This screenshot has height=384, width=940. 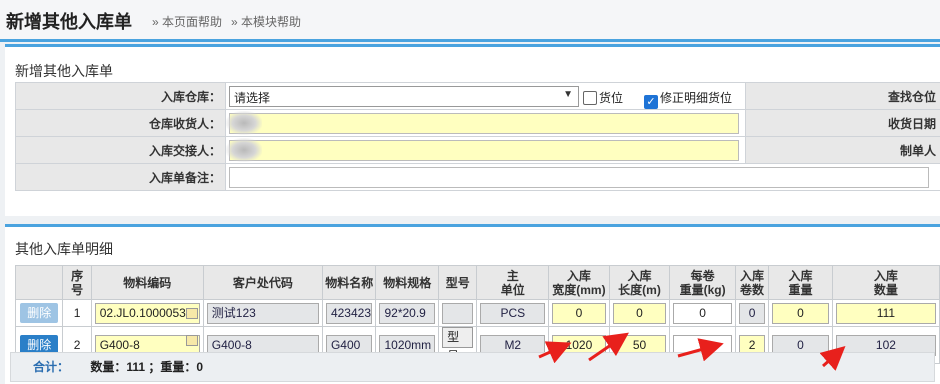 I want to click on col-roll-weight: 每卷 重量(kg), so click(x=702, y=282).